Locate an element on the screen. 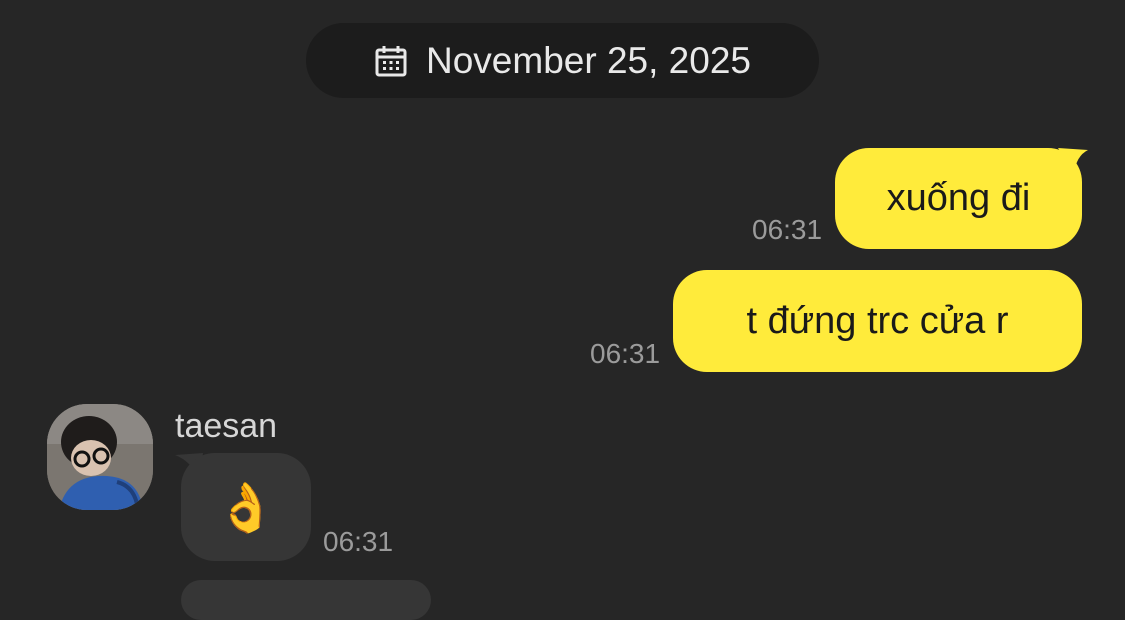 The width and height of the screenshot is (1125, 620). incoming-message-bubble: 👌 is located at coordinates (246, 507).